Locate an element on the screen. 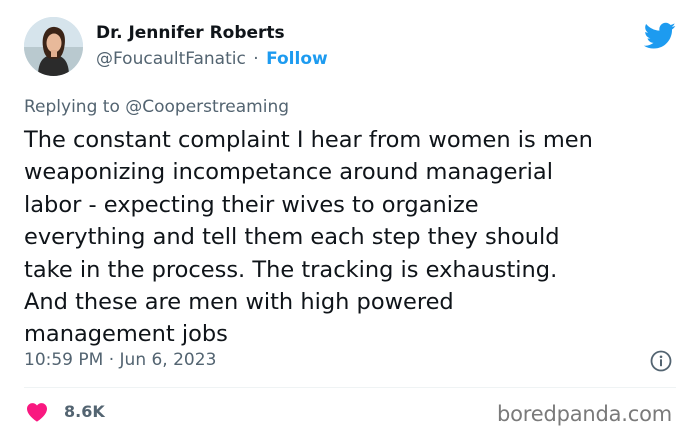 Image resolution: width=700 pixels, height=441 pixels. author-display-name: Dr. Jennifer Roberts is located at coordinates (212, 33).